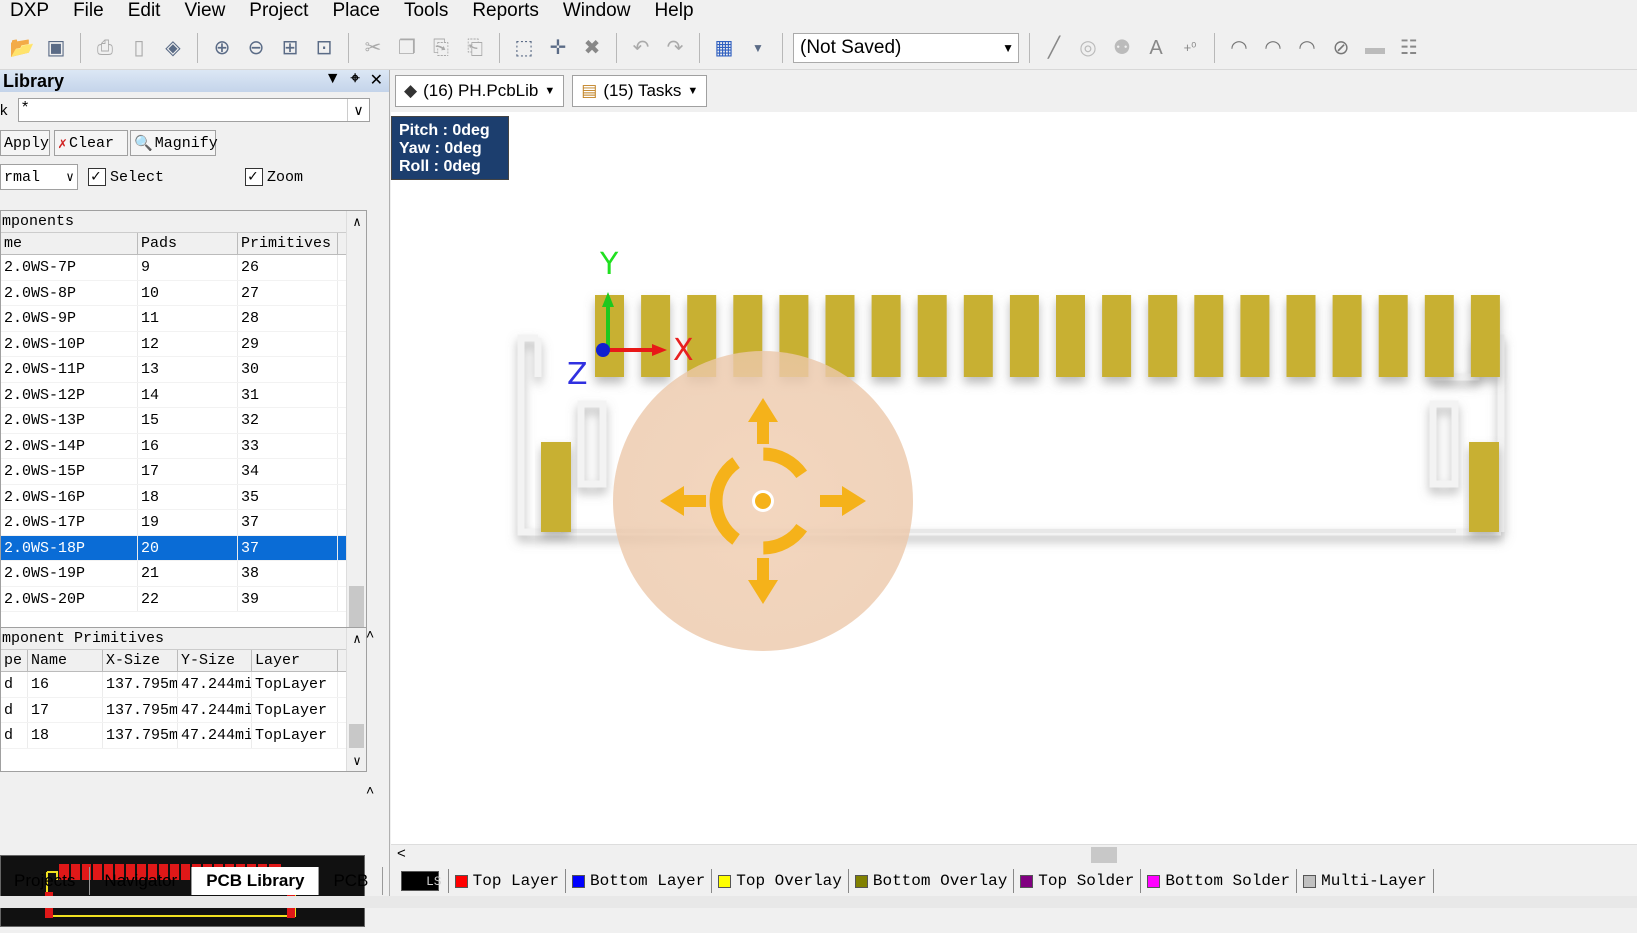  I want to click on close-icon: ✕, so click(376, 80).